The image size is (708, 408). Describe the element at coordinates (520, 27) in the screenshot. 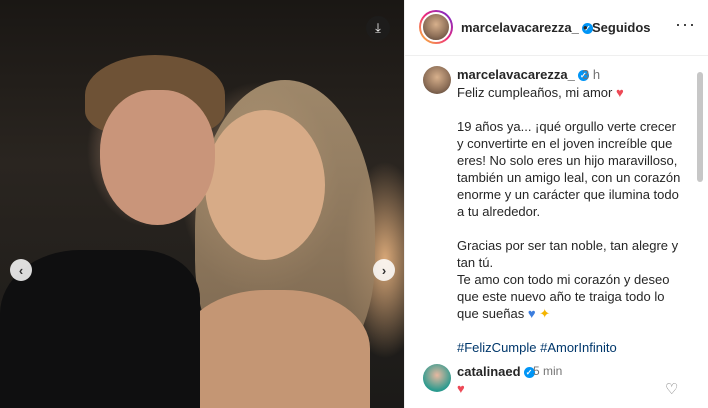

I see `author-name-text: marcelavacarezza_` at that location.